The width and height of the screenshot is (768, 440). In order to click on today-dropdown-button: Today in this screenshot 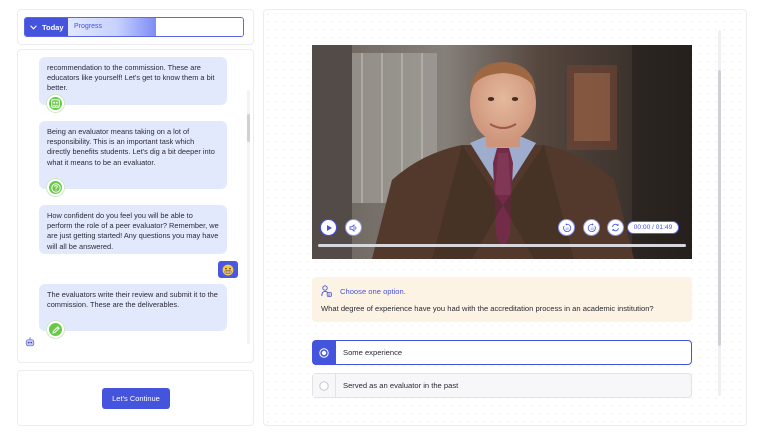, I will do `click(46, 27)`.